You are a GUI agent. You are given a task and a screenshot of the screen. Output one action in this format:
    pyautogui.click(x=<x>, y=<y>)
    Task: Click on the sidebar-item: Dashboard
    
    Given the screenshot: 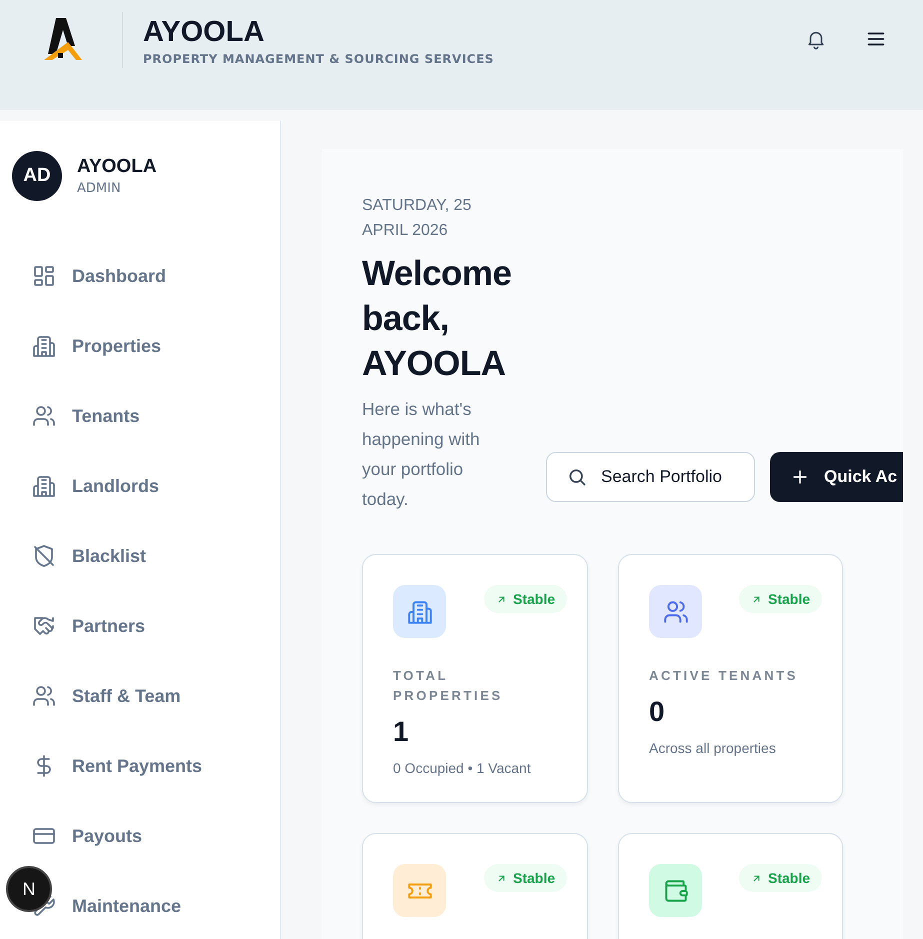 What is the action you would take?
    pyautogui.click(x=119, y=276)
    